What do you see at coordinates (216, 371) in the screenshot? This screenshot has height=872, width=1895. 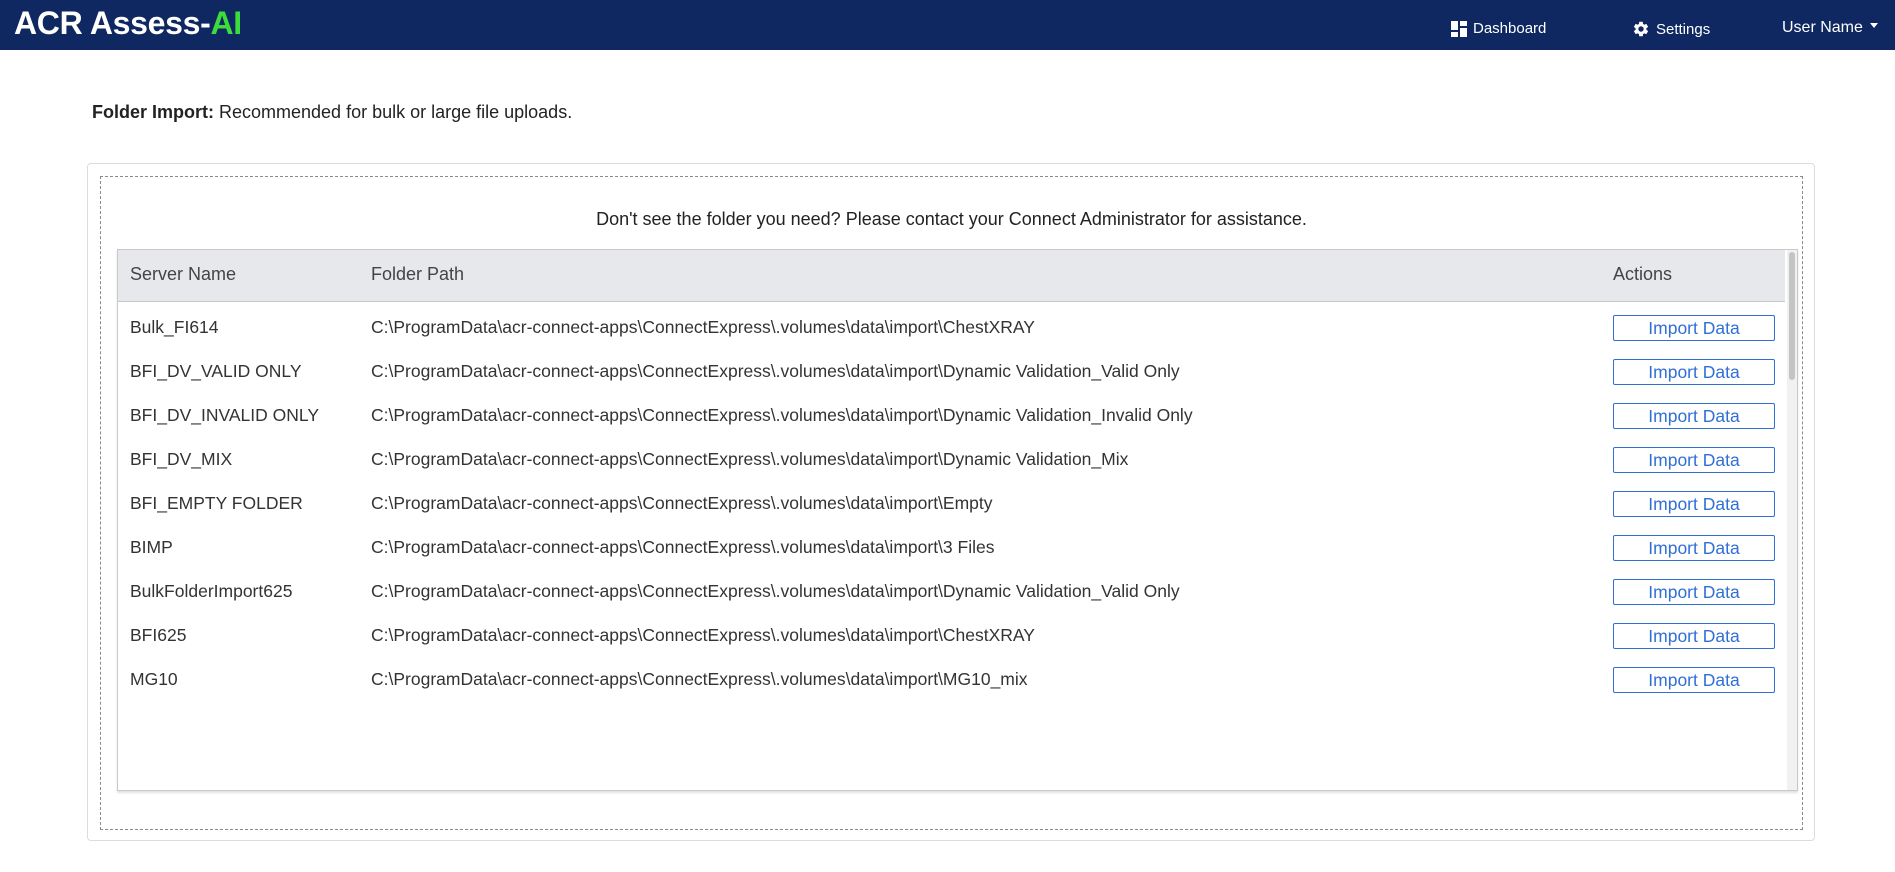 I see `server-name-cell: BFI_DV_VALID ONLY` at bounding box center [216, 371].